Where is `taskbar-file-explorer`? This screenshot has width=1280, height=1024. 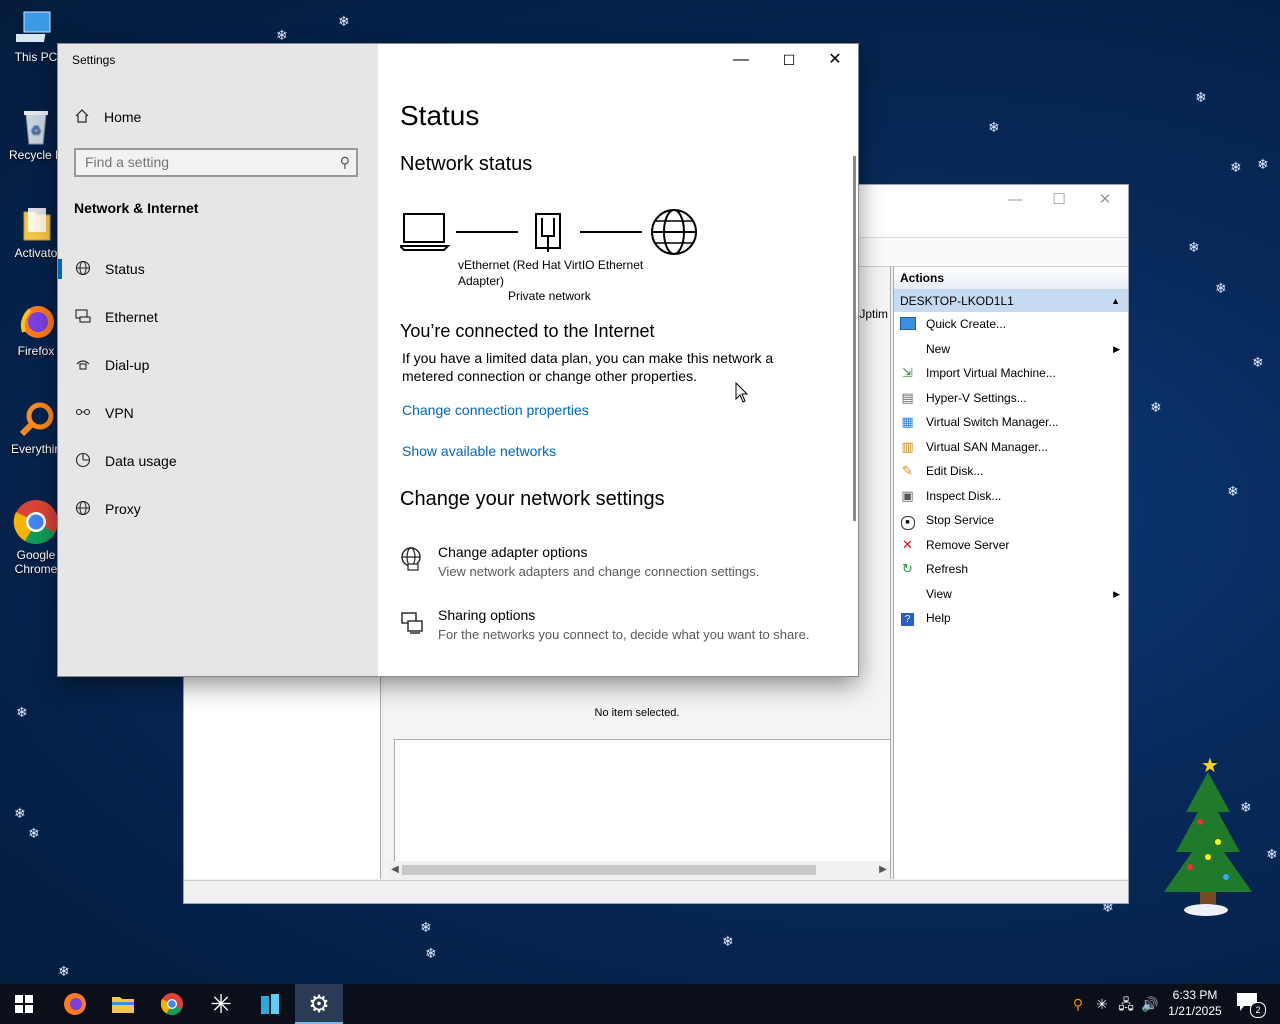 taskbar-file-explorer is located at coordinates (123, 1004).